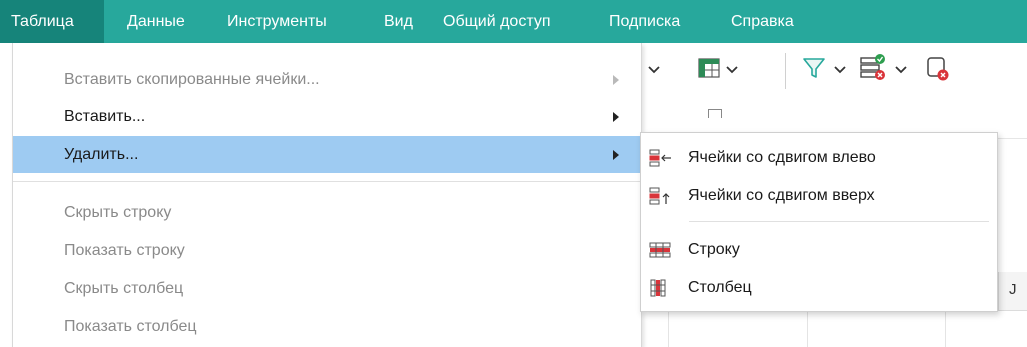 Image resolution: width=1027 pixels, height=347 pixels. I want to click on delete-column-icon, so click(658, 288).